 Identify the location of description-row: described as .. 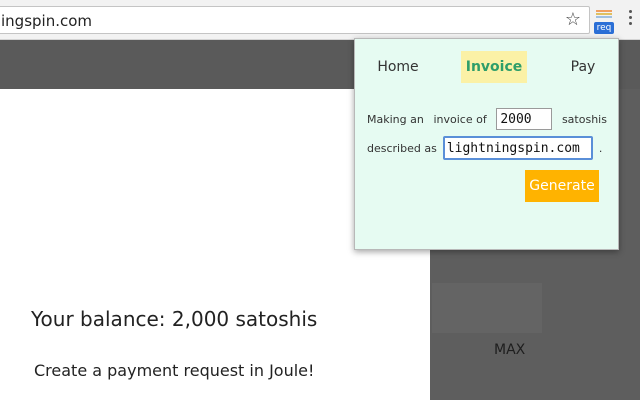
(492, 148).